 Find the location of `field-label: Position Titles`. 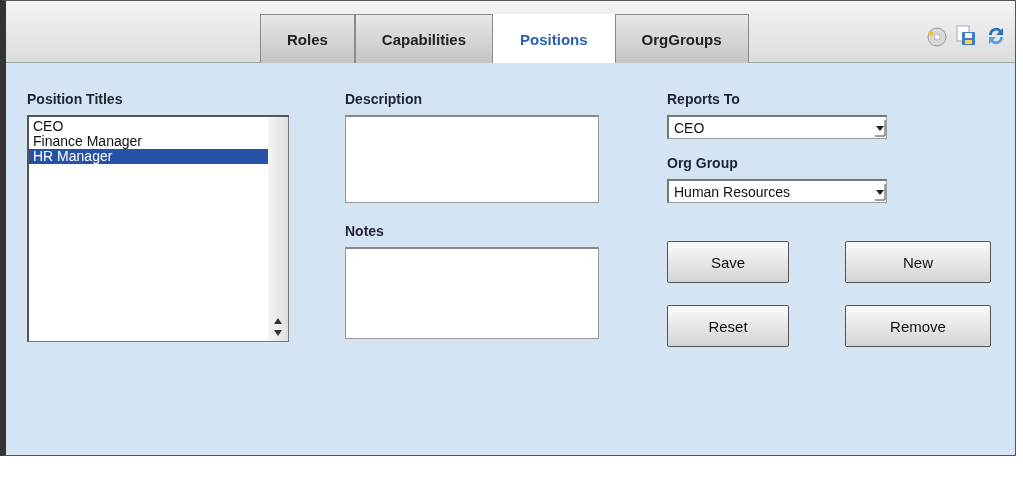

field-label: Position Titles is located at coordinates (75, 99).